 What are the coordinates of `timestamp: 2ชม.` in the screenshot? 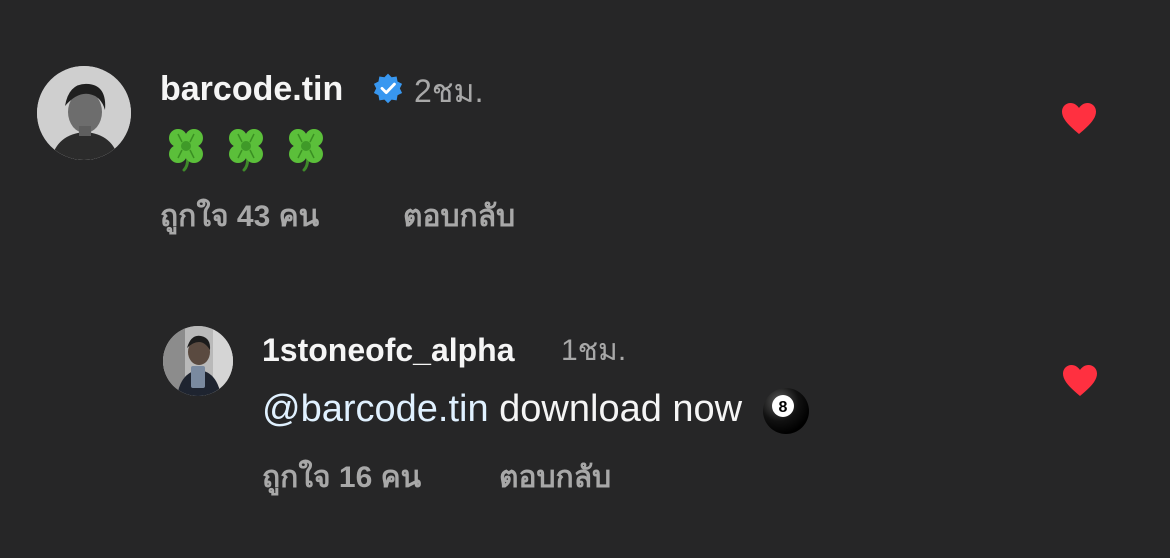 It's located at (449, 91).